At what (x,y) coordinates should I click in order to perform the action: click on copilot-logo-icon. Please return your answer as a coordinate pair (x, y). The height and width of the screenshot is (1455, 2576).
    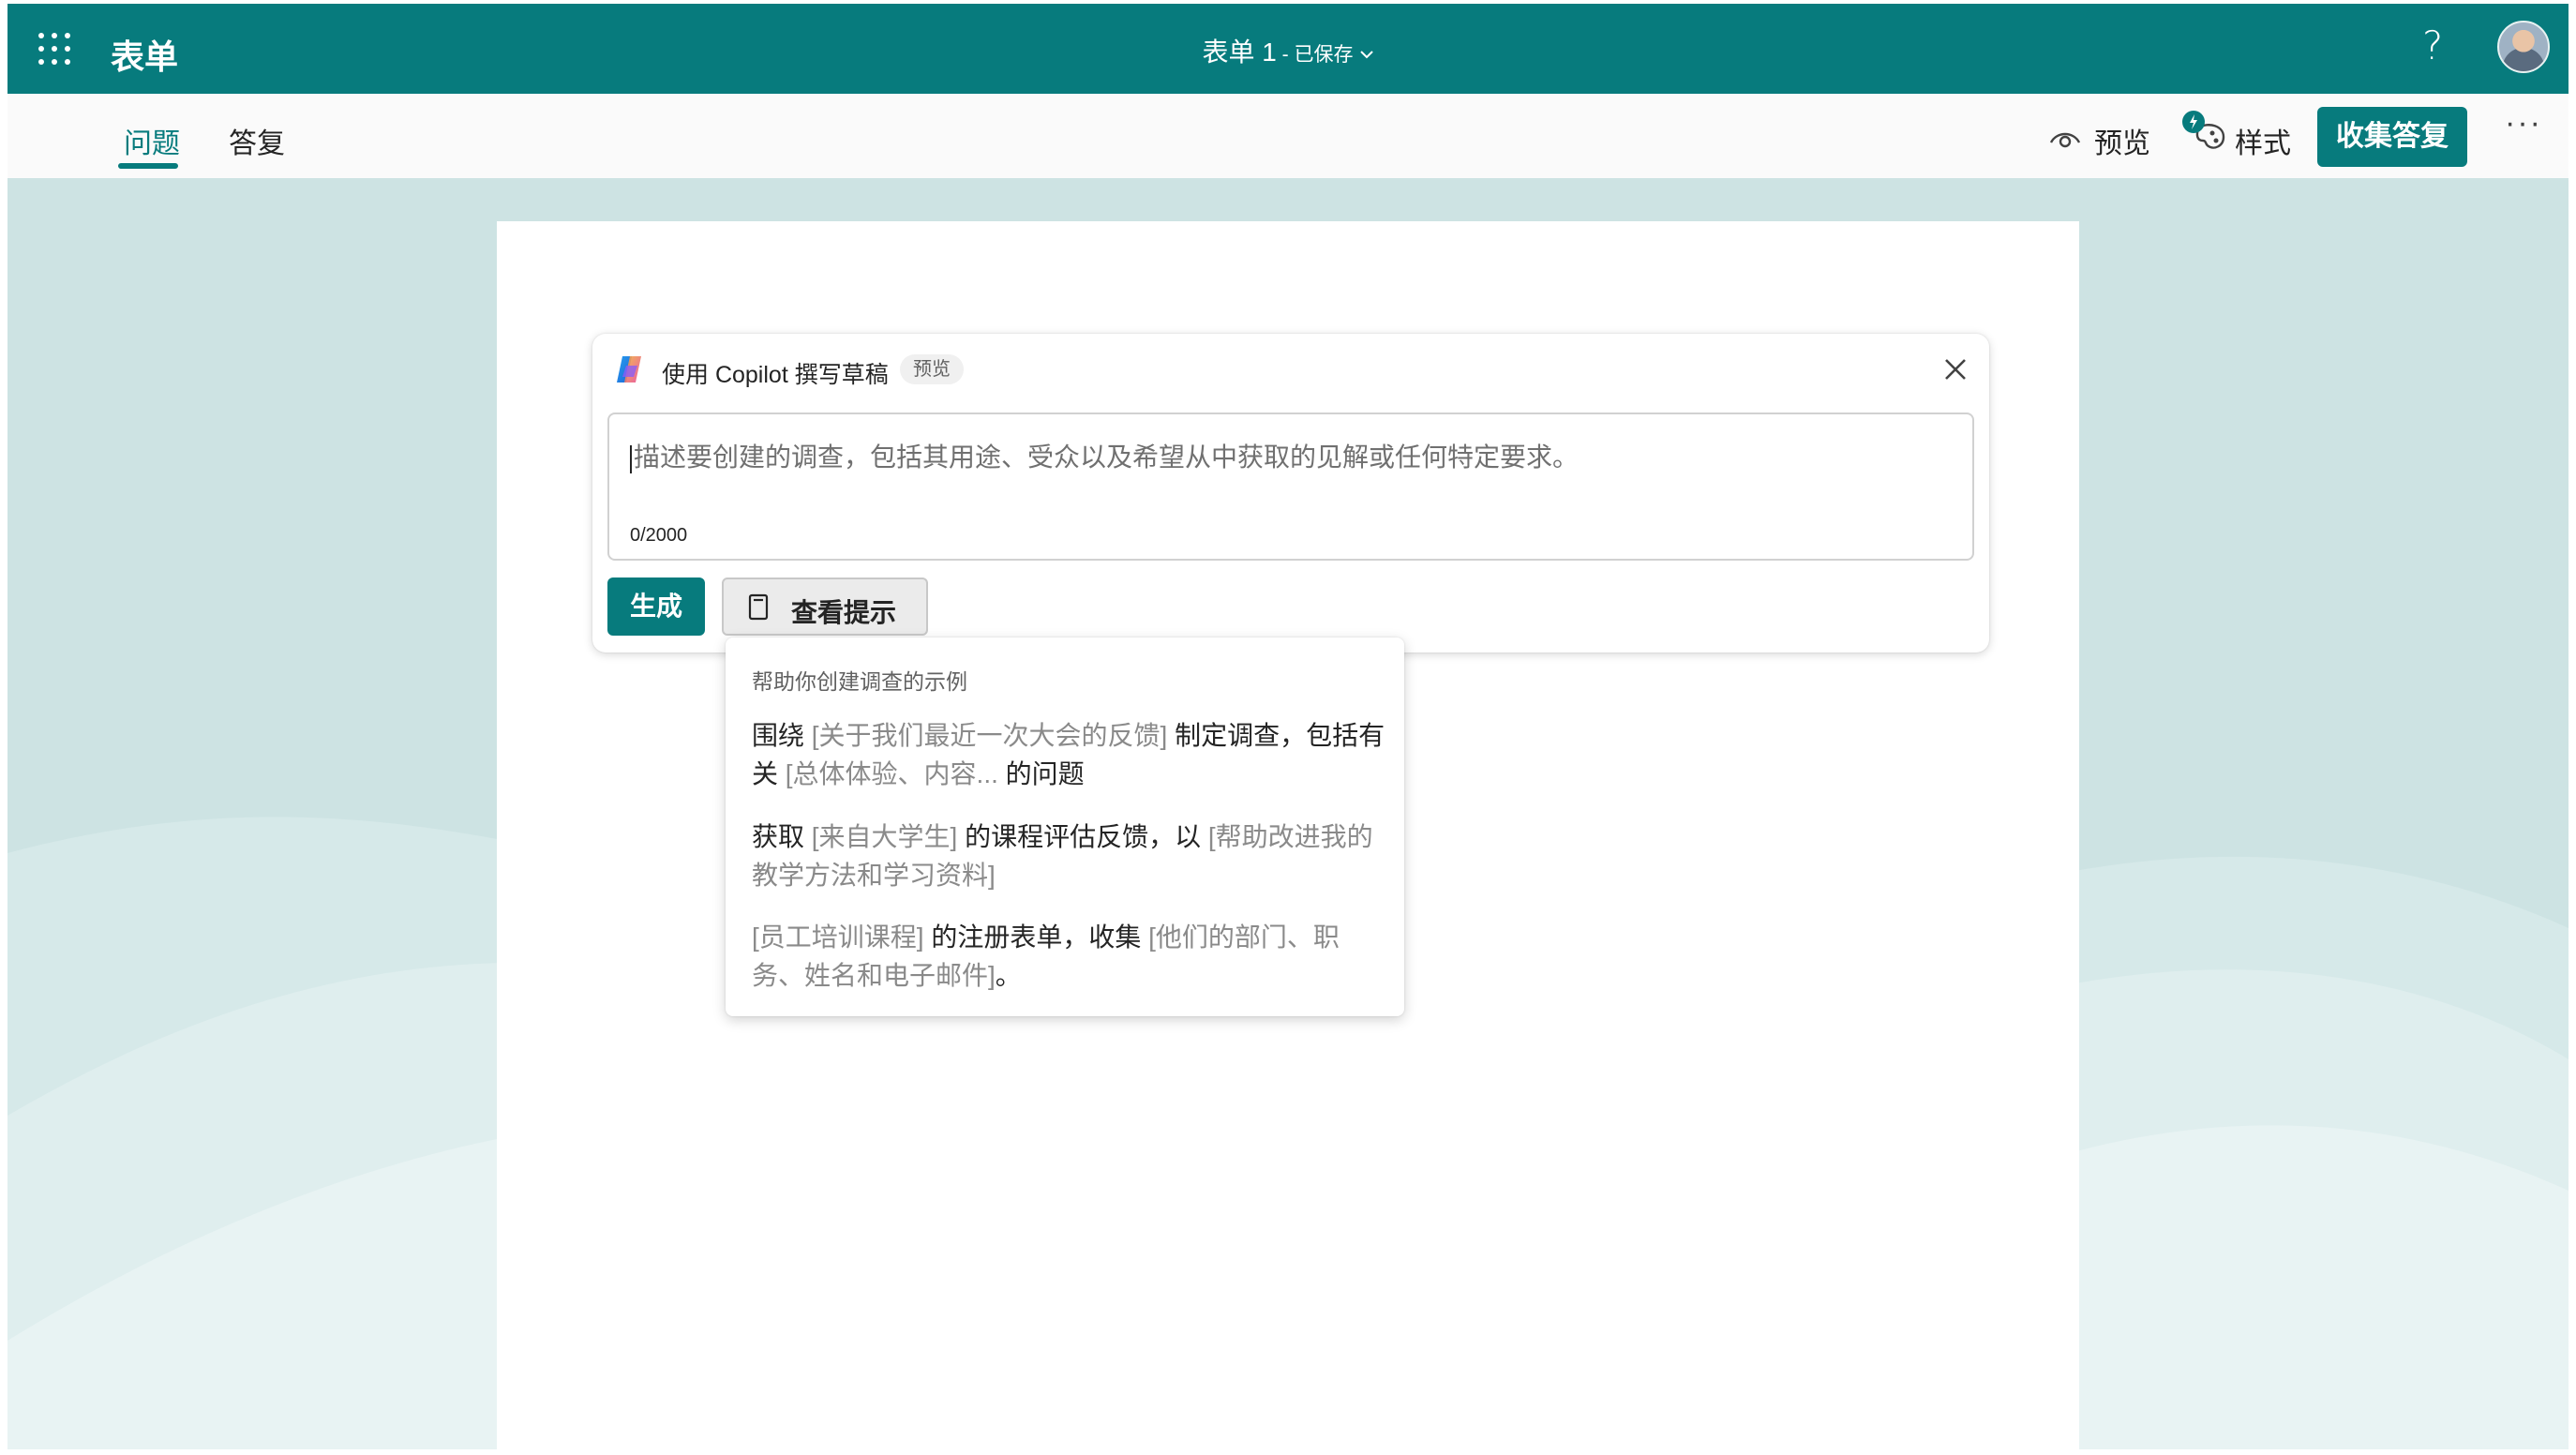
    Looking at the image, I should click on (629, 369).